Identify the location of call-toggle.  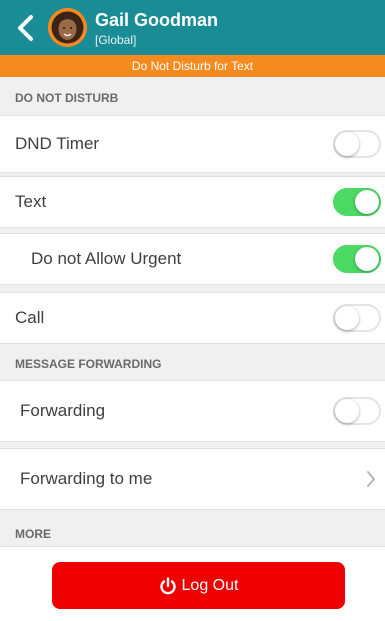
(357, 318).